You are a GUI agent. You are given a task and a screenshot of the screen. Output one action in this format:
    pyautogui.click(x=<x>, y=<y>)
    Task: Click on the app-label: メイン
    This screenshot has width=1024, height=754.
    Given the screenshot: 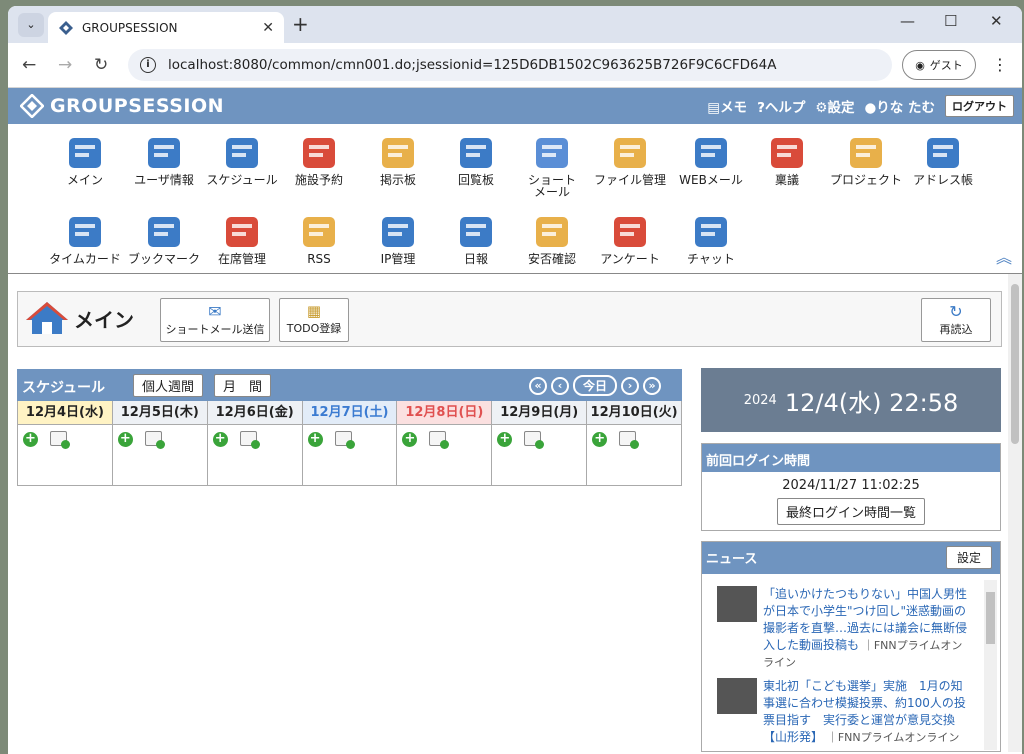 What is the action you would take?
    pyautogui.click(x=84, y=180)
    